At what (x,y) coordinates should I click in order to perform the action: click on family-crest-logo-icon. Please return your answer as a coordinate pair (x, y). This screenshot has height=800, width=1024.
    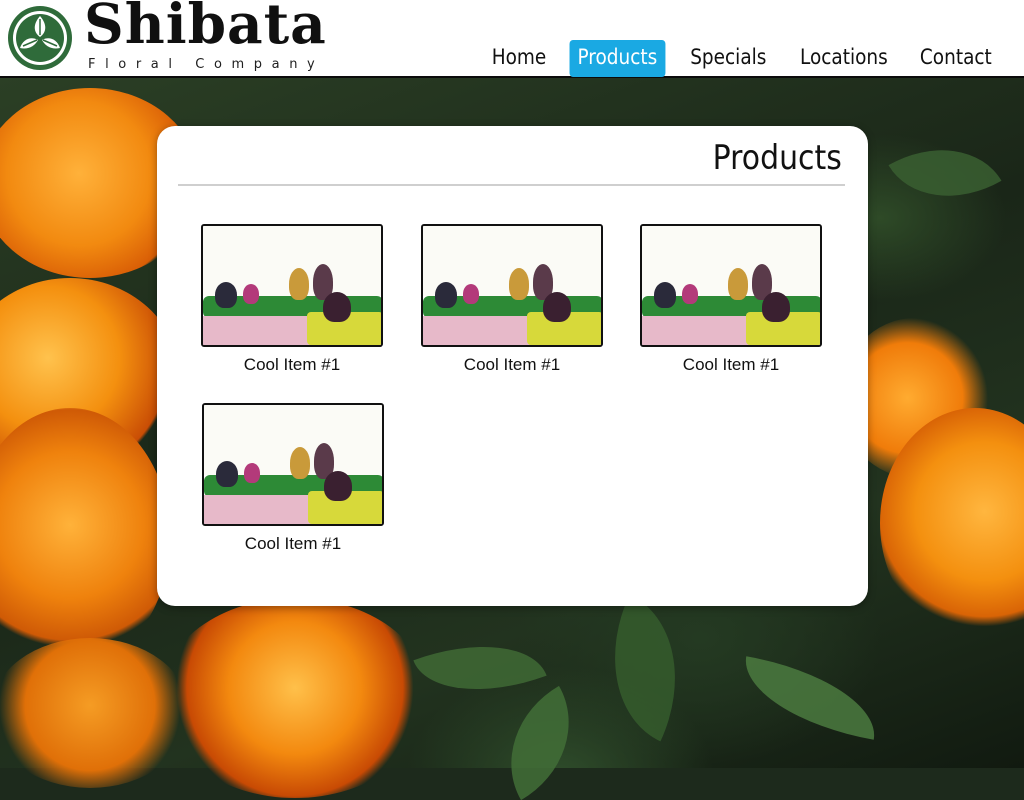
    Looking at the image, I should click on (40, 38).